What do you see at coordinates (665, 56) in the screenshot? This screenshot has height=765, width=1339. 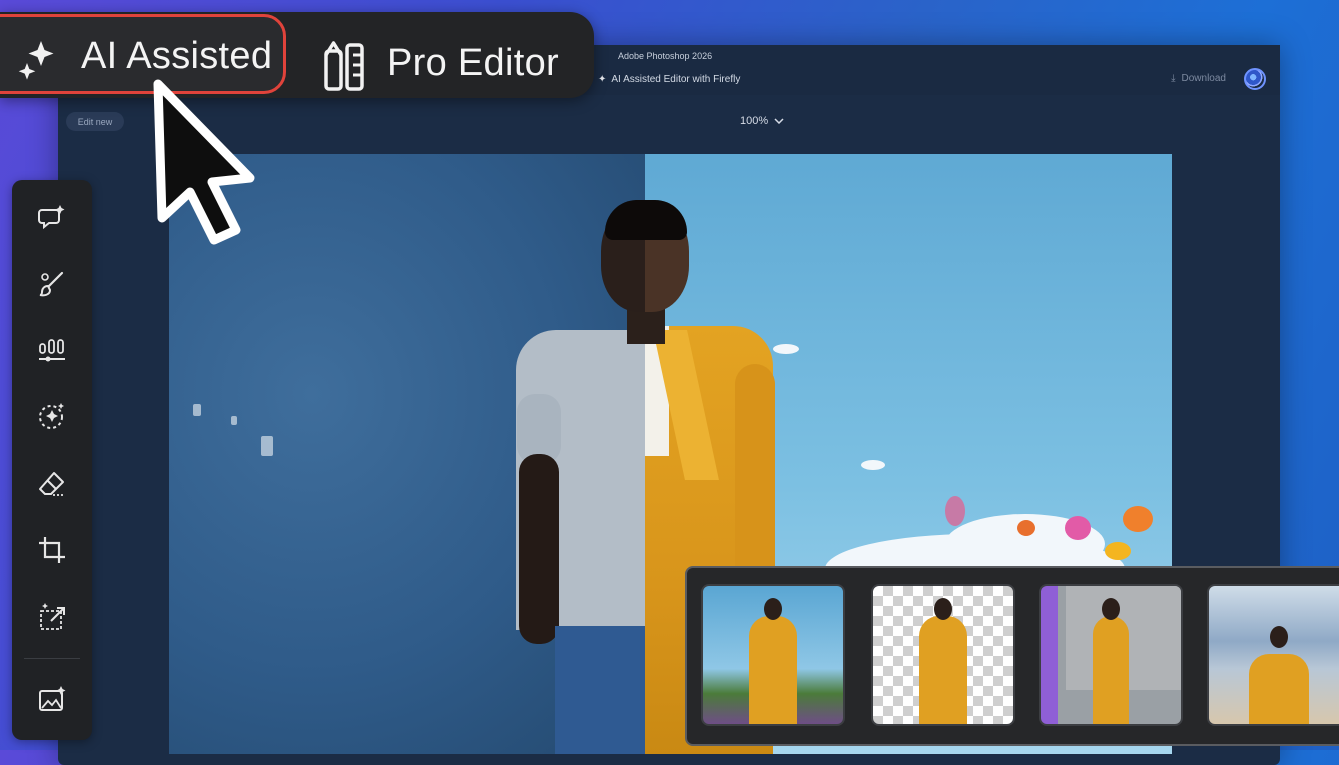 I see `app-title: Adobe Photoshop 2026` at bounding box center [665, 56].